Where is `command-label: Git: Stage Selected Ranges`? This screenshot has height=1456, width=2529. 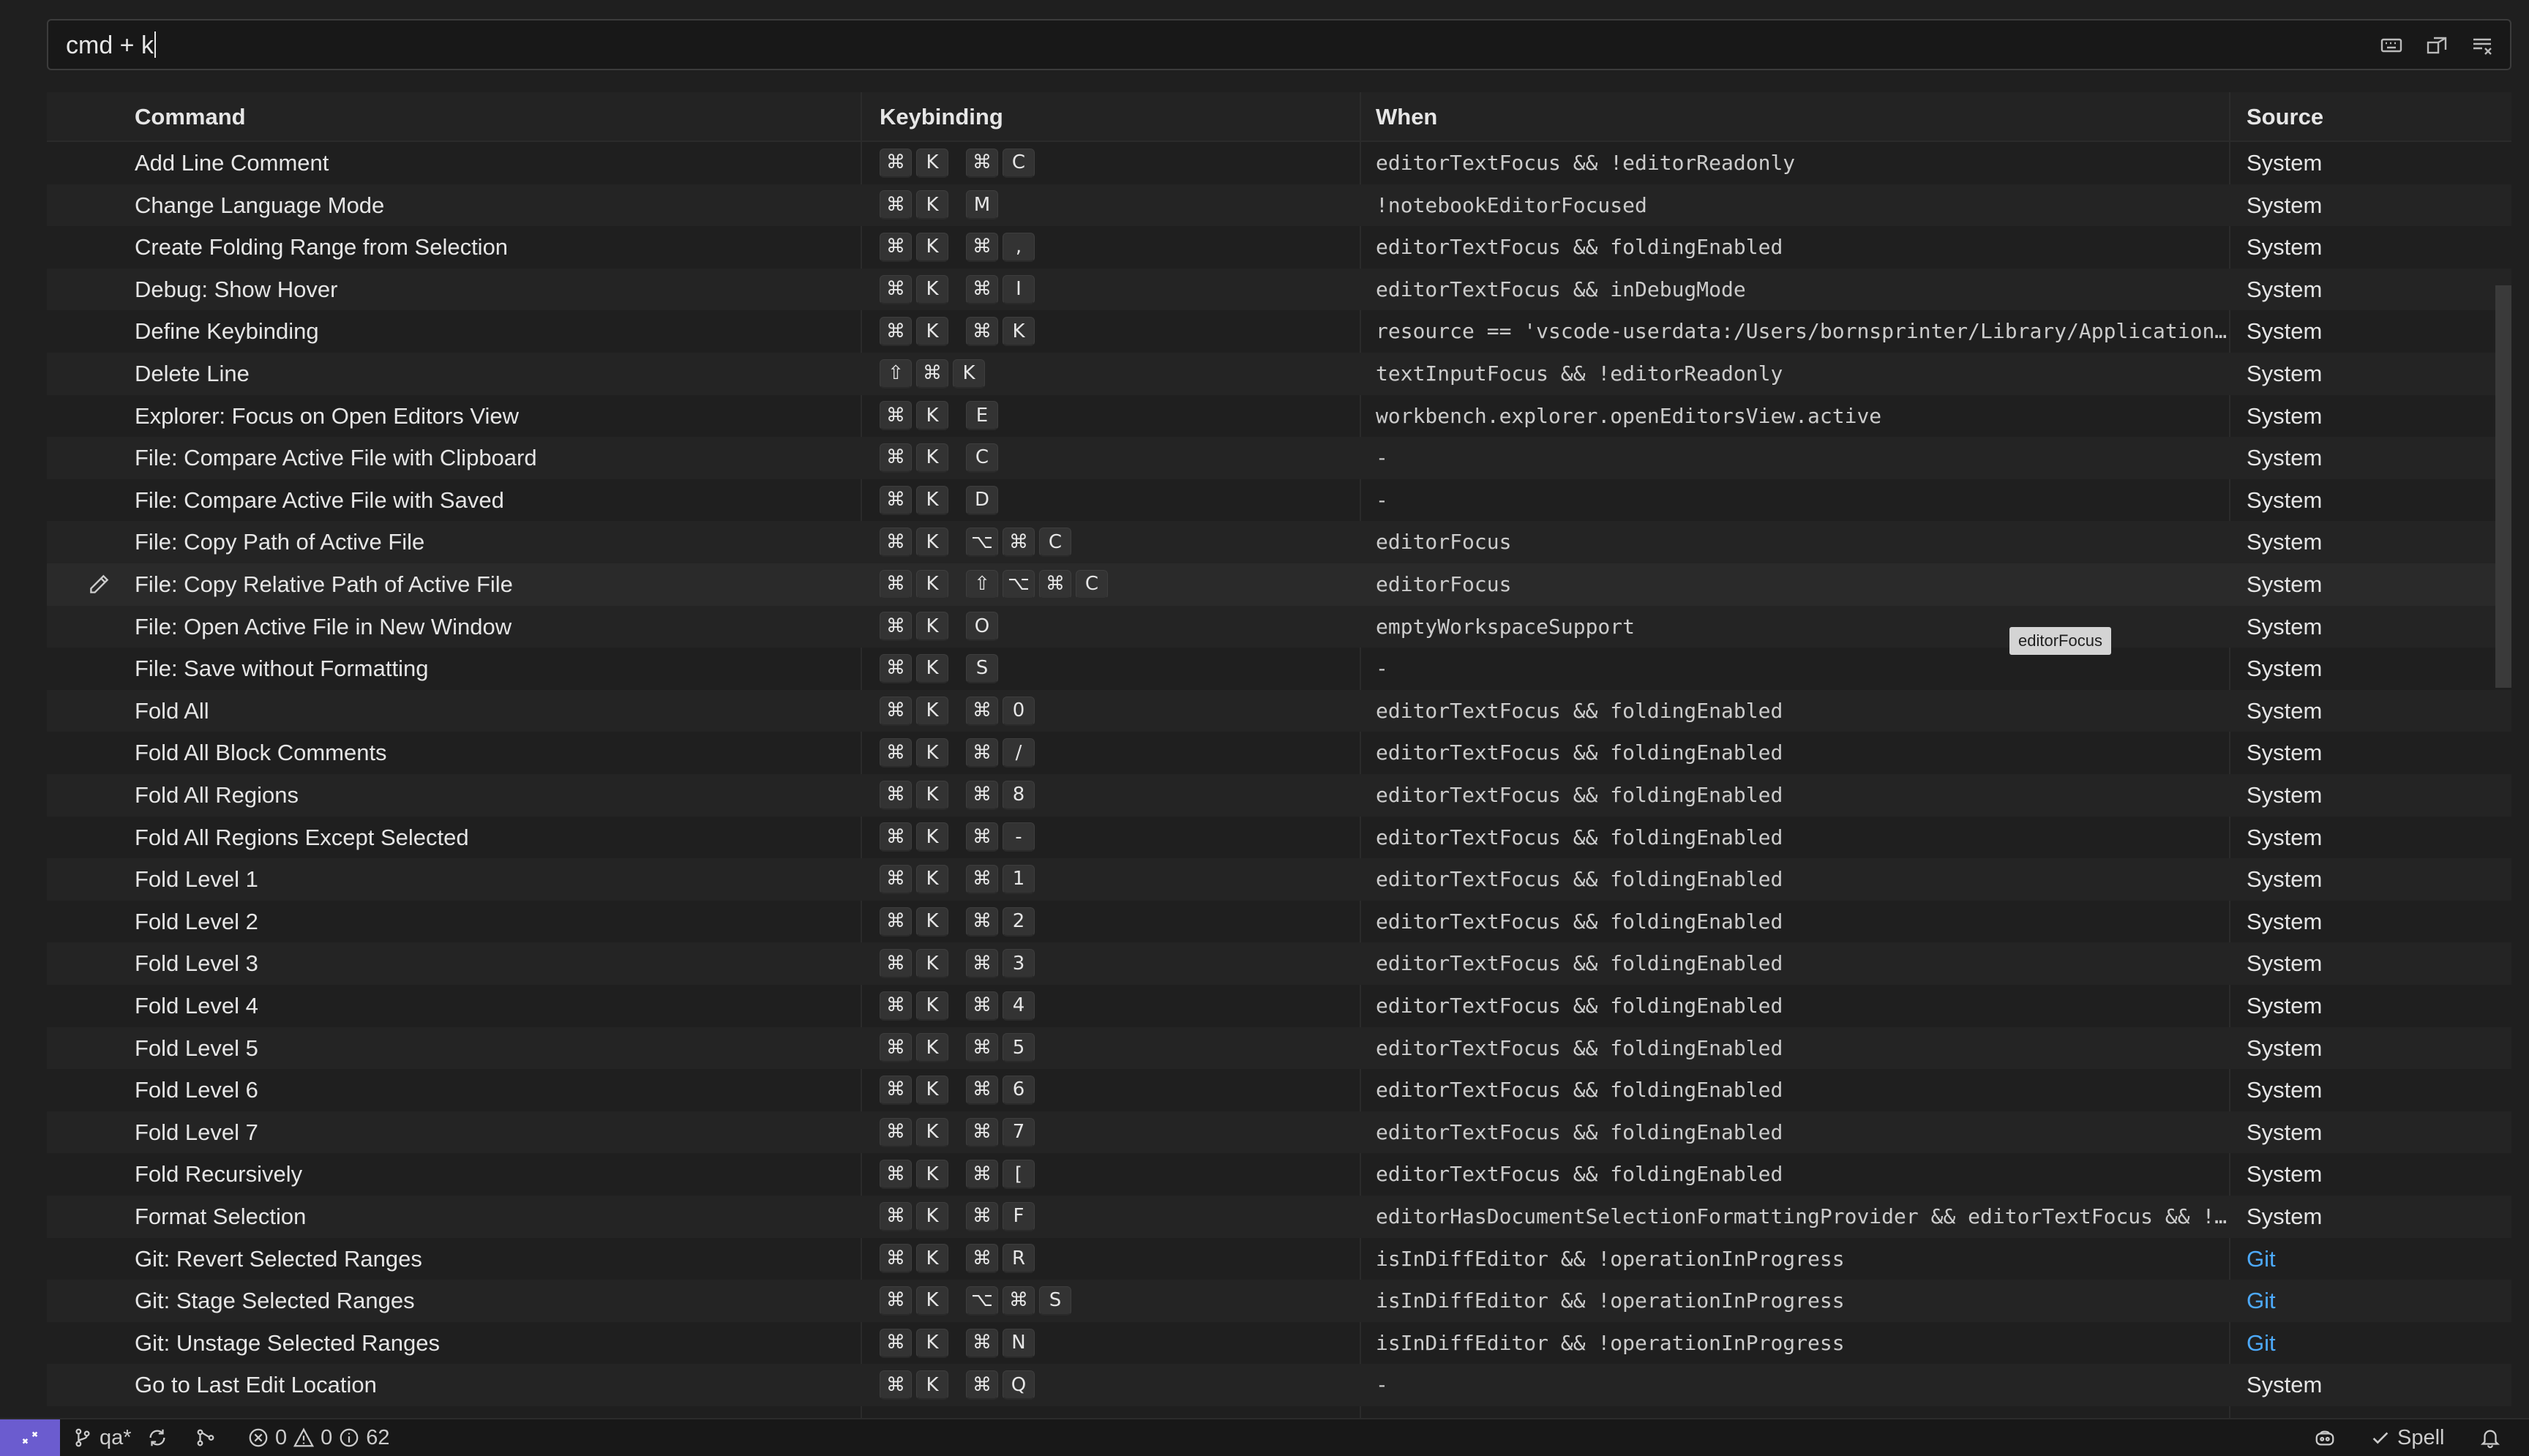
command-label: Git: Stage Selected Ranges is located at coordinates (275, 1301).